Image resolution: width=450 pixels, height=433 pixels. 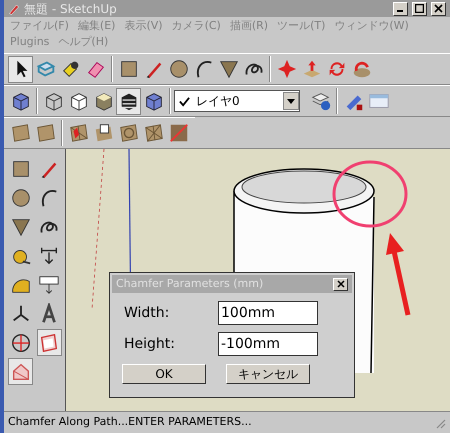 I want to click on face-with-ring-icon, so click(x=129, y=133).